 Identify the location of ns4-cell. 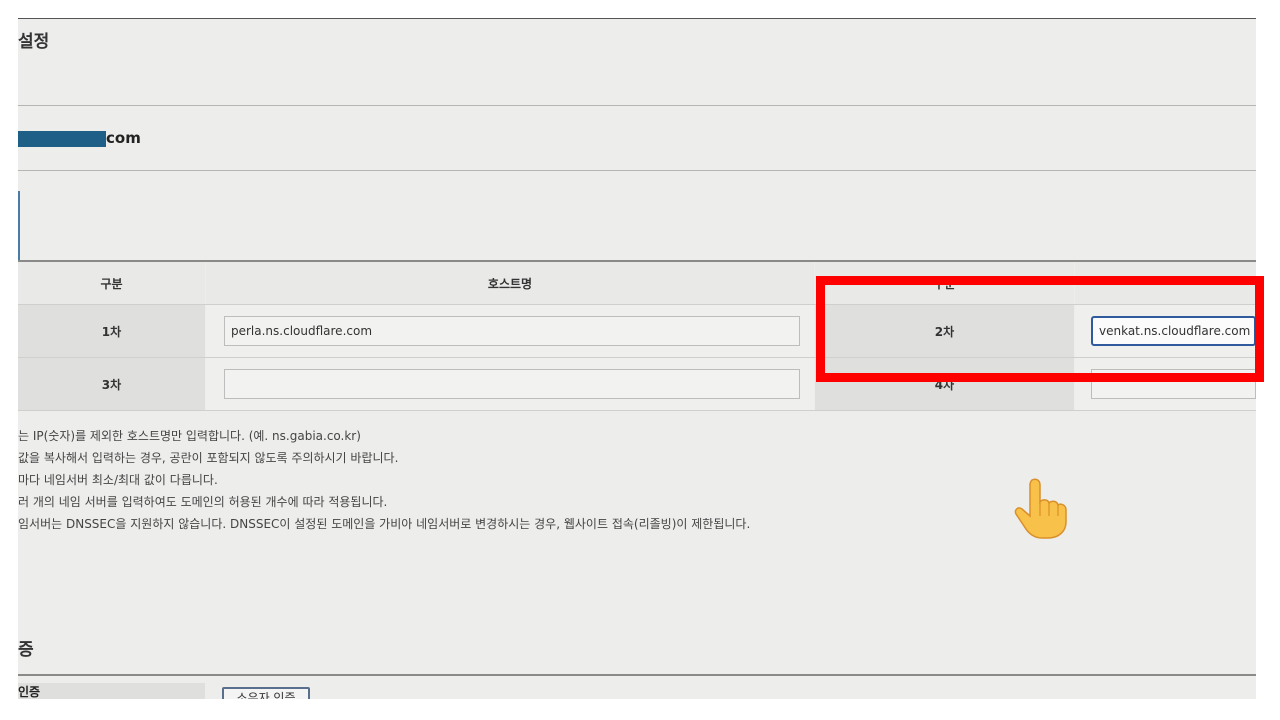
(1165, 384).